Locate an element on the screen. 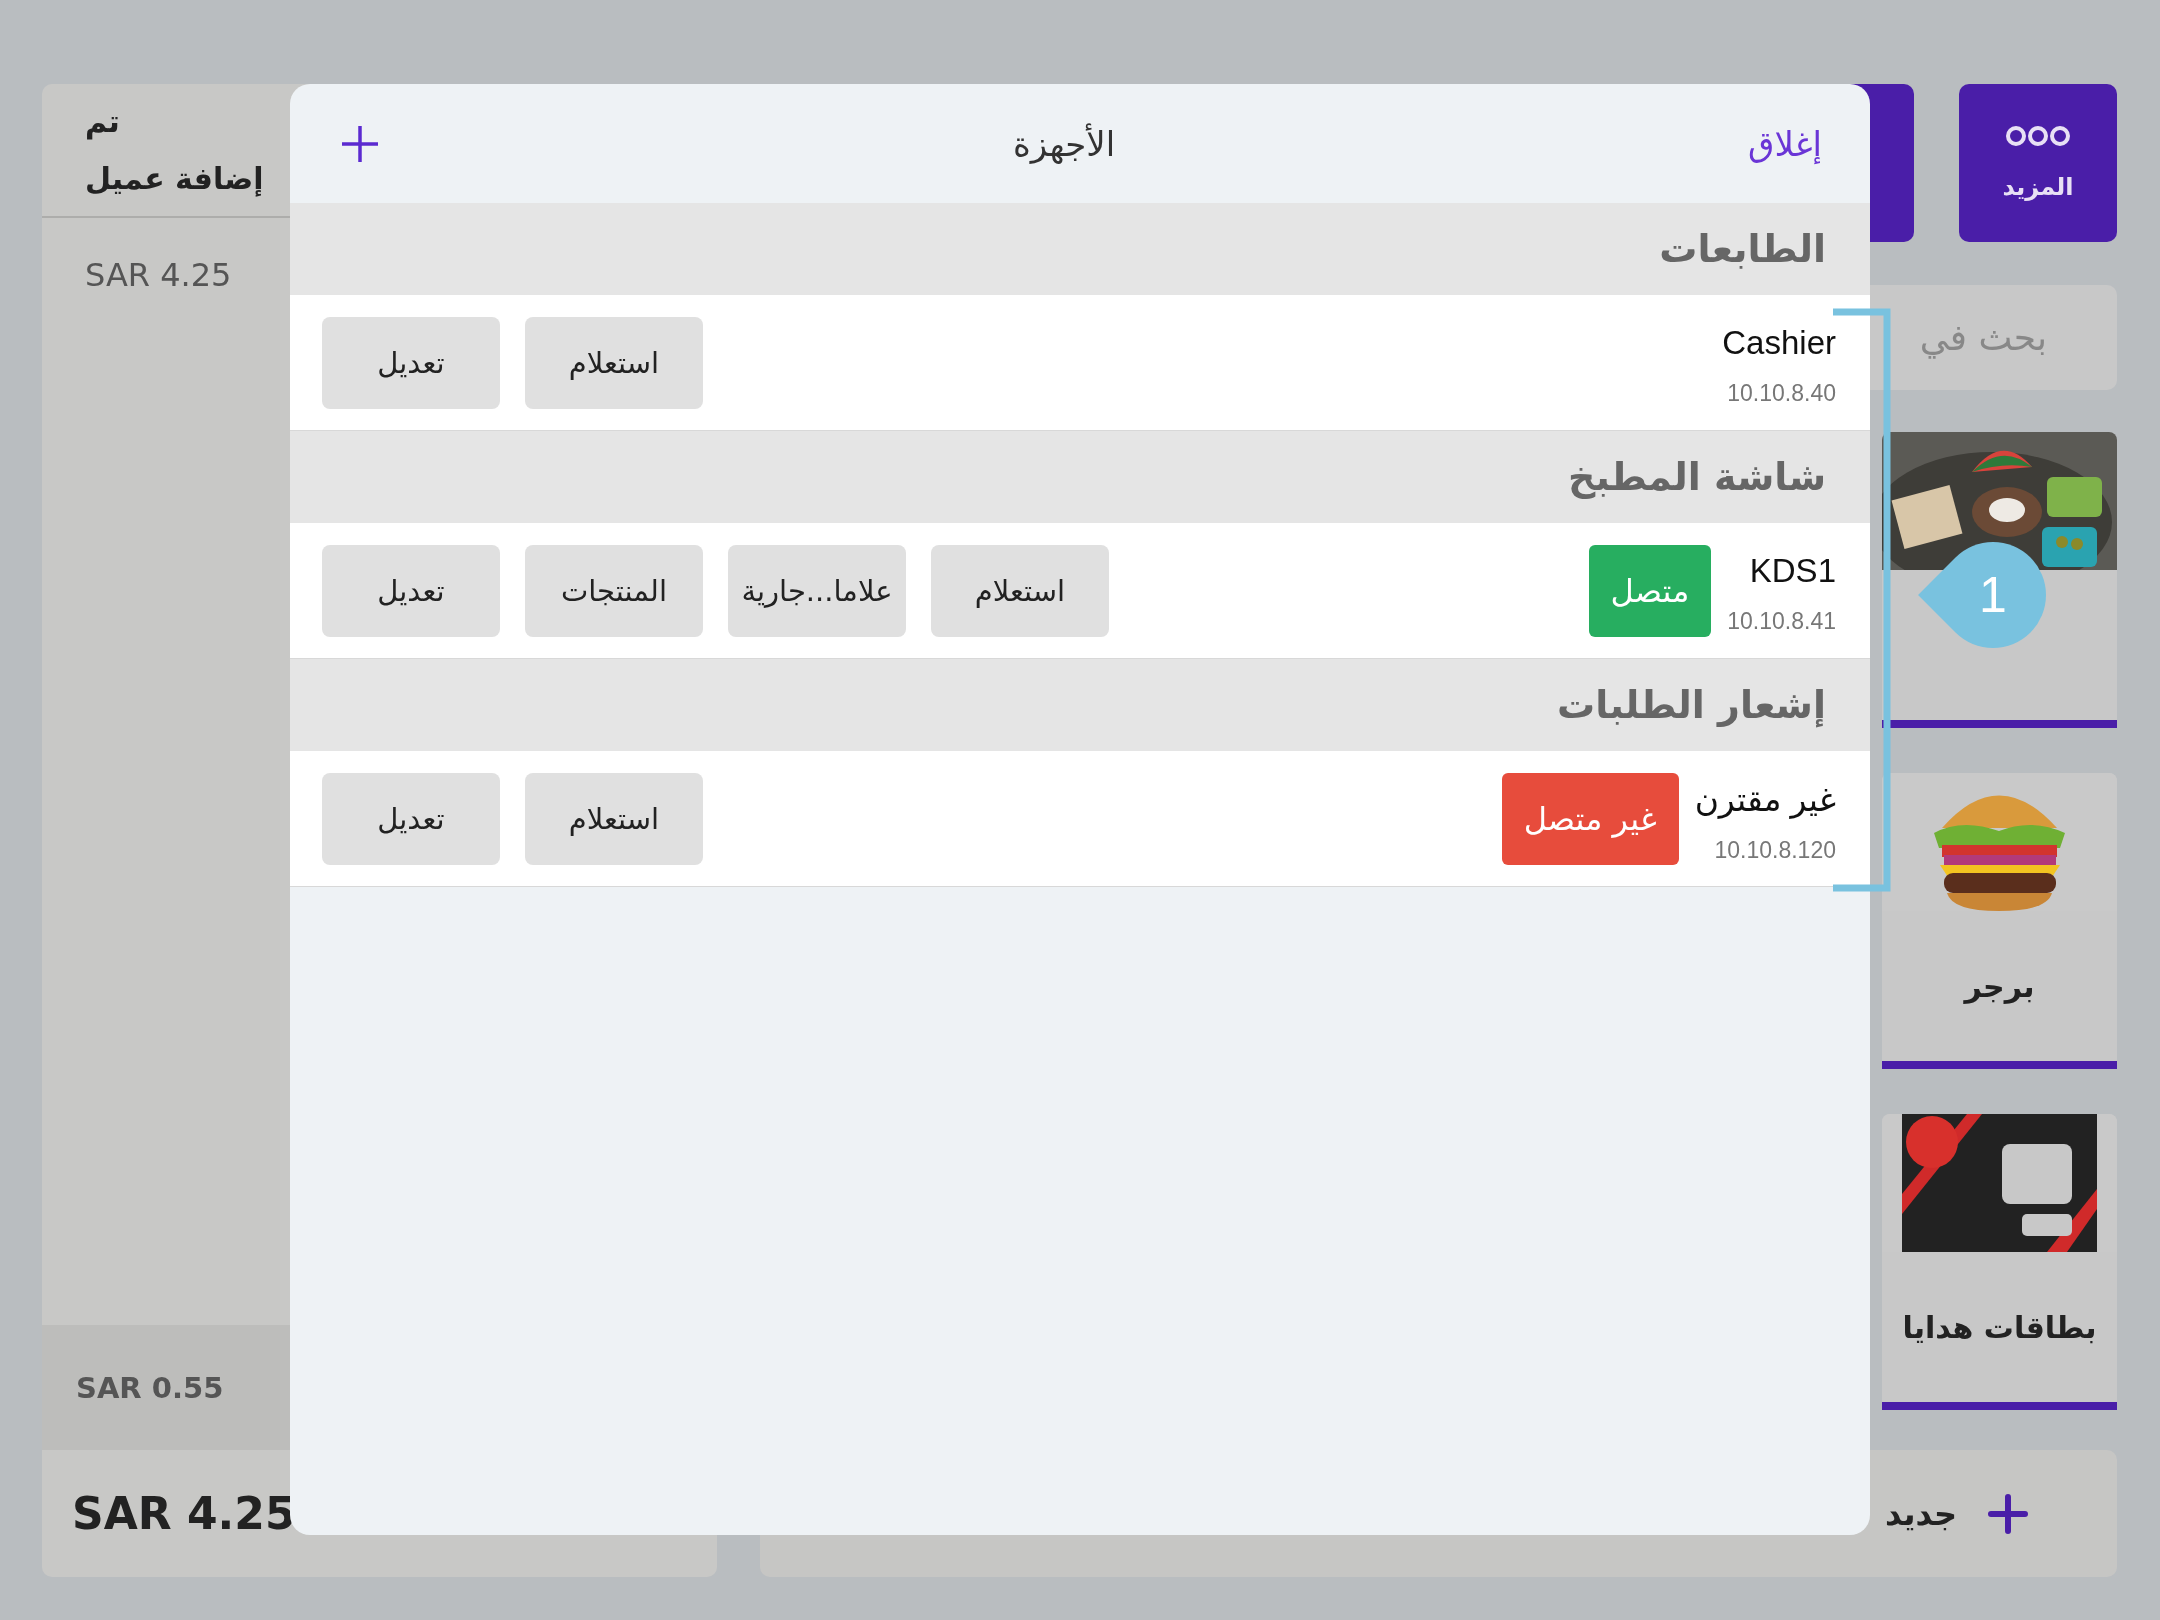  device-ip: 10.10.8.120 is located at coordinates (1775, 850).